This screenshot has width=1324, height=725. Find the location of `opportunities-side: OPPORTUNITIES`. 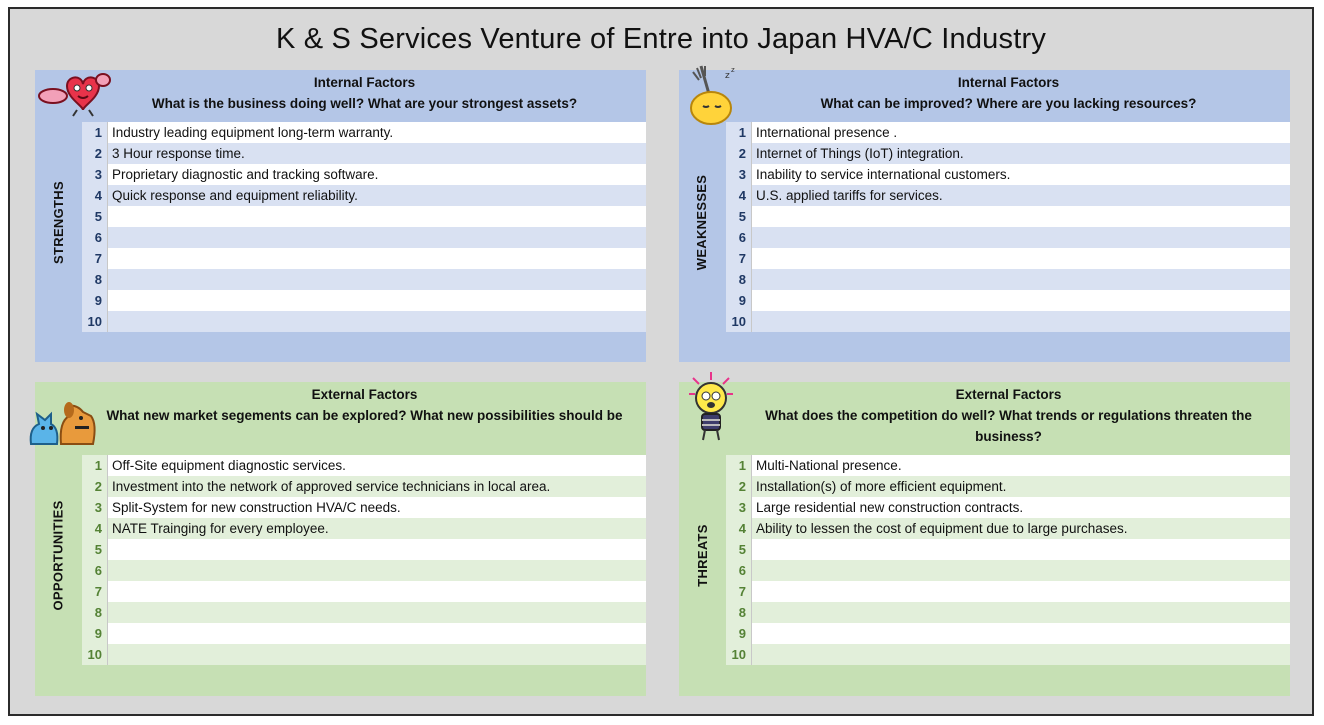

opportunities-side: OPPORTUNITIES is located at coordinates (58, 555).